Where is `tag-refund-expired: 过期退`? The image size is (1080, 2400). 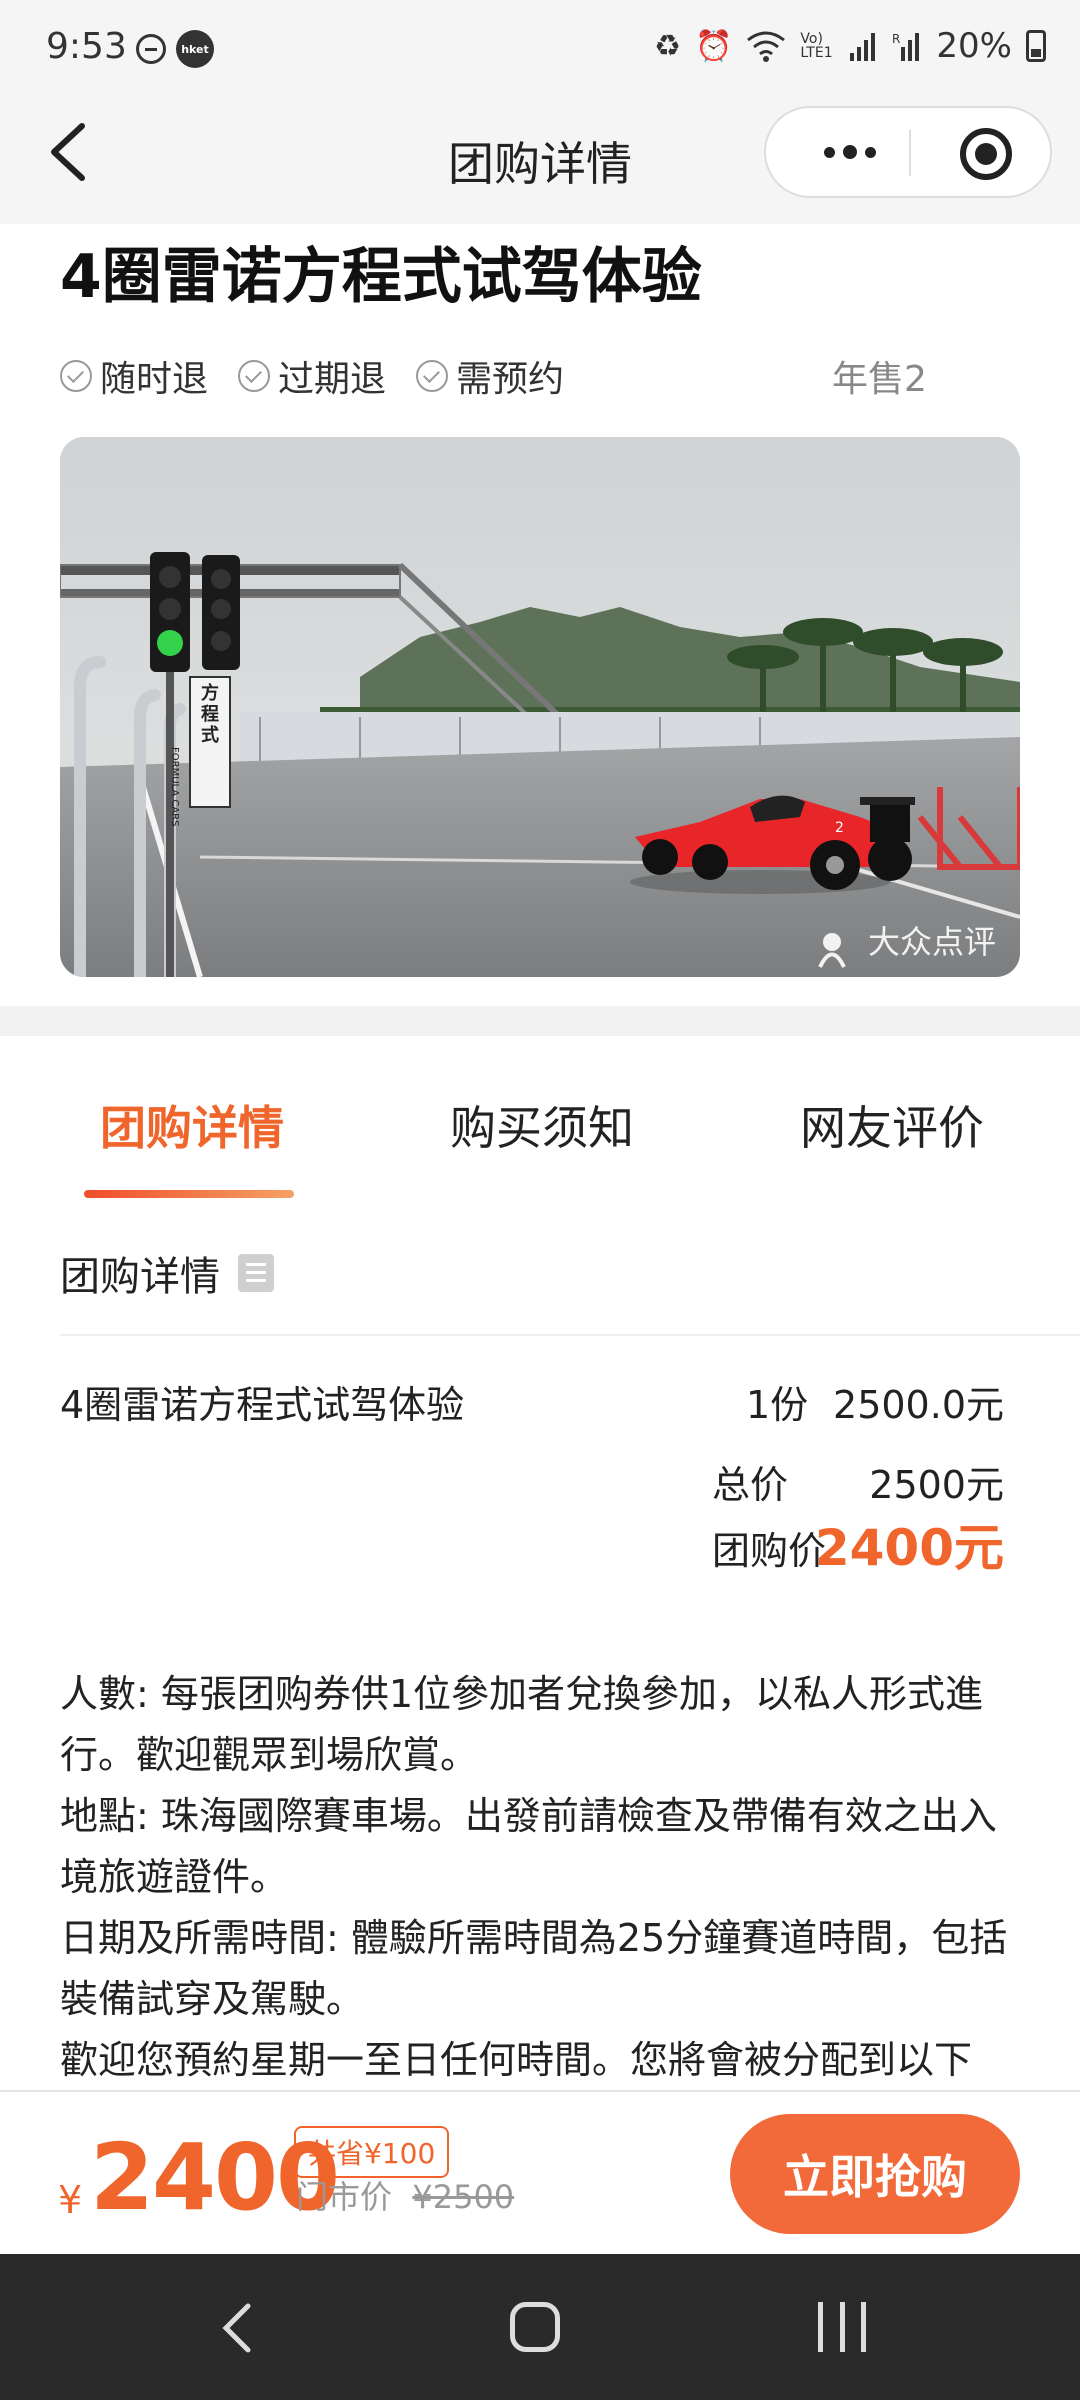 tag-refund-expired: 过期退 is located at coordinates (312, 376).